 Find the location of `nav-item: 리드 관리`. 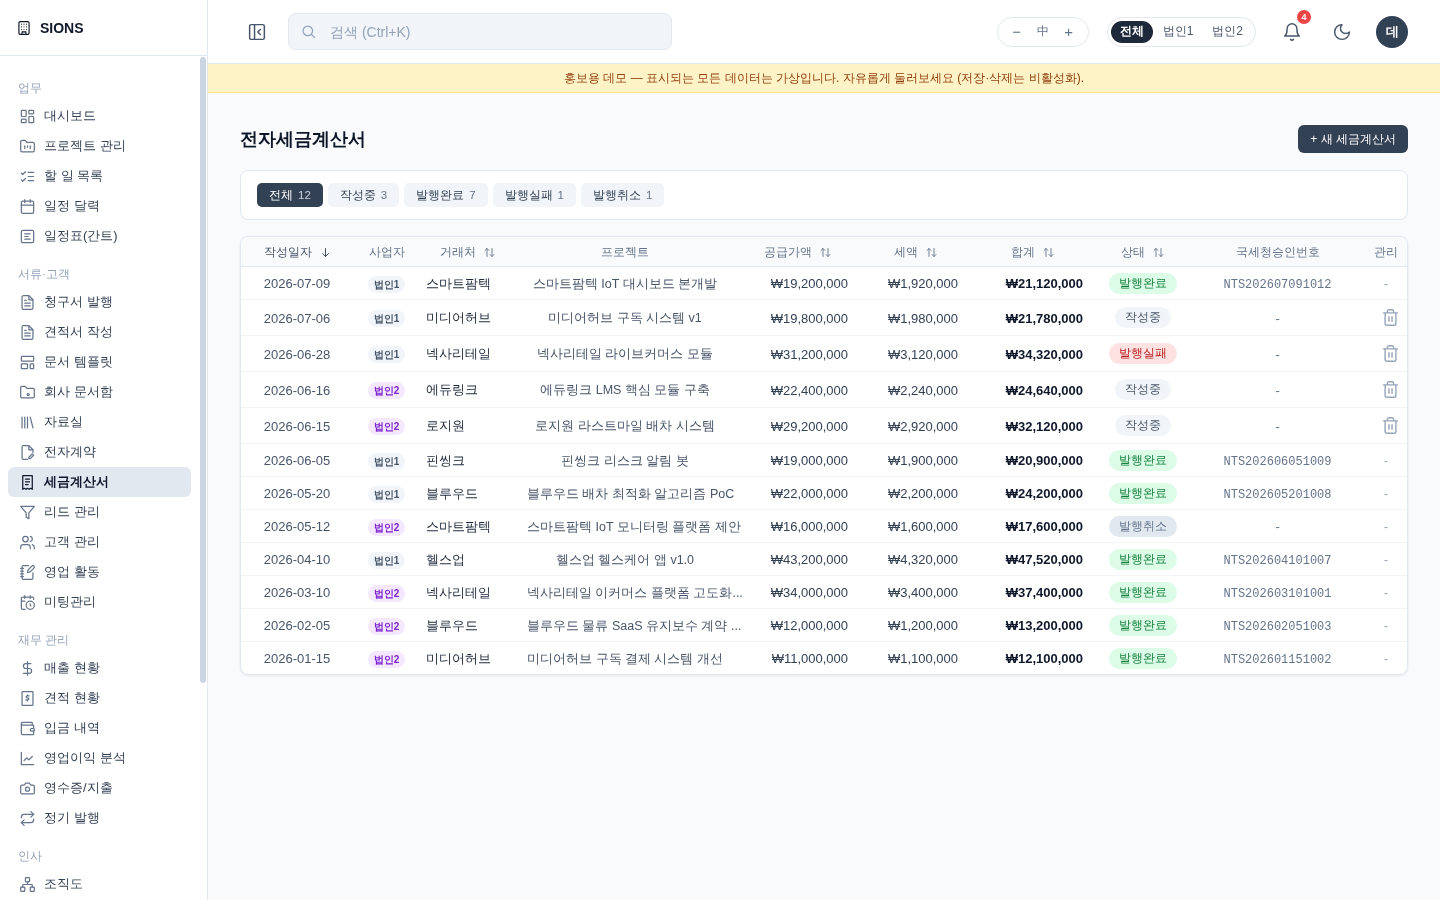

nav-item: 리드 관리 is located at coordinates (99, 512).